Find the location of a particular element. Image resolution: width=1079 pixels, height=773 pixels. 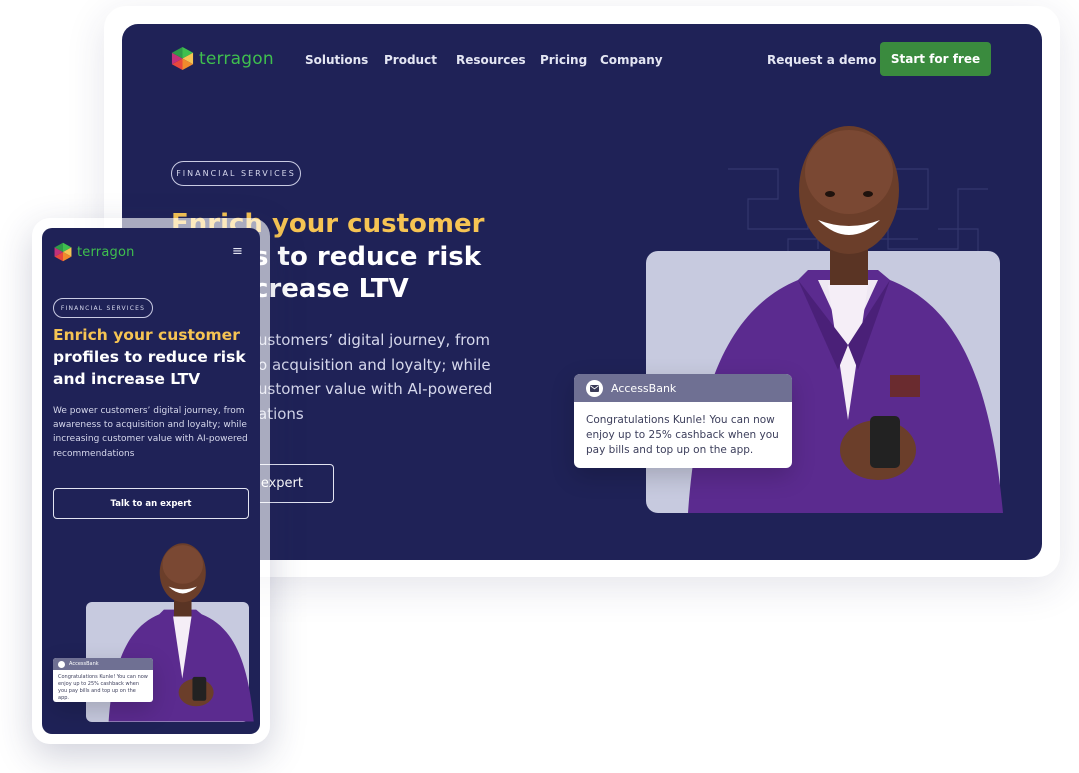

start-for-free-button: Start for free is located at coordinates (935, 59).